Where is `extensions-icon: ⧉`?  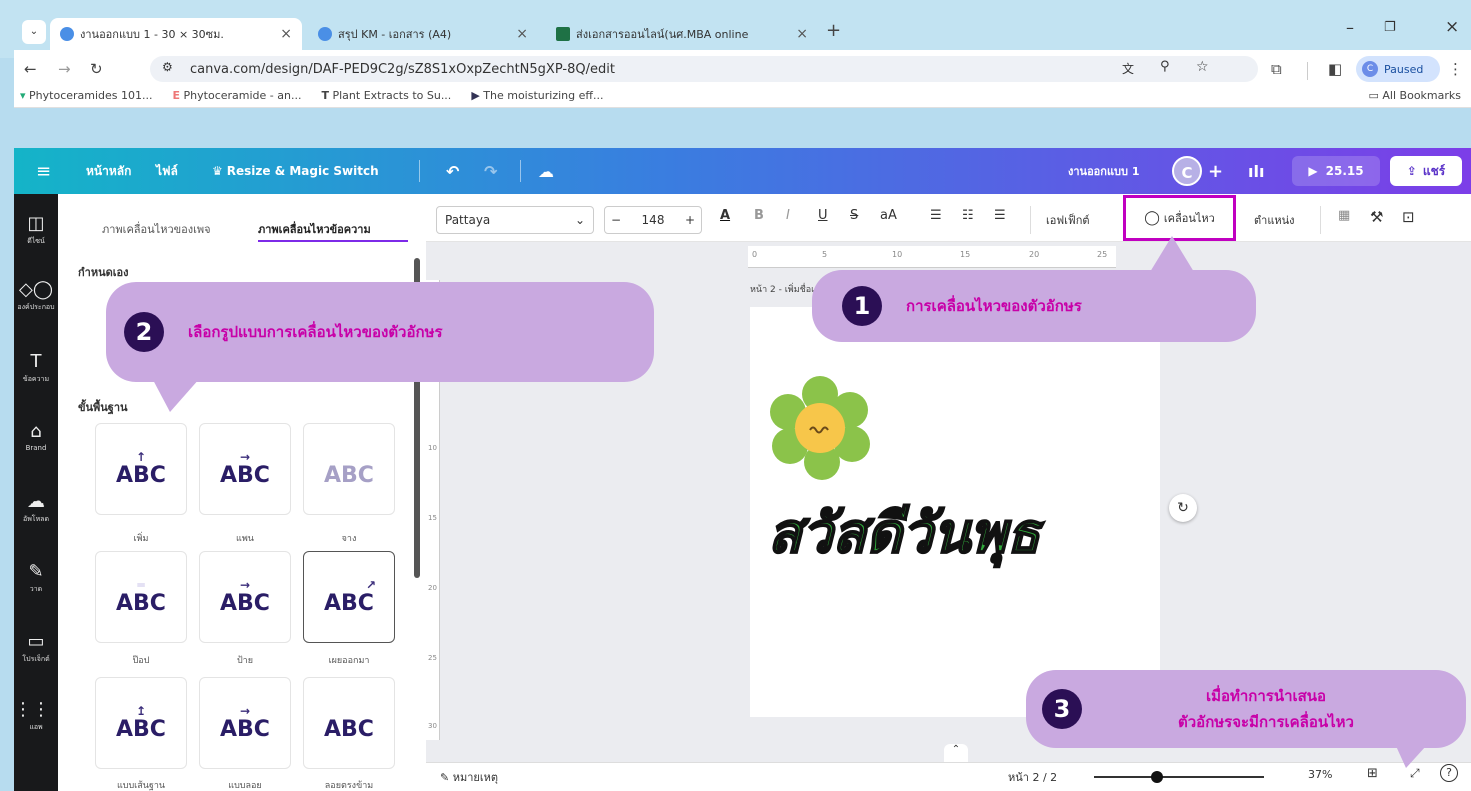 extensions-icon: ⧉ is located at coordinates (1276, 69).